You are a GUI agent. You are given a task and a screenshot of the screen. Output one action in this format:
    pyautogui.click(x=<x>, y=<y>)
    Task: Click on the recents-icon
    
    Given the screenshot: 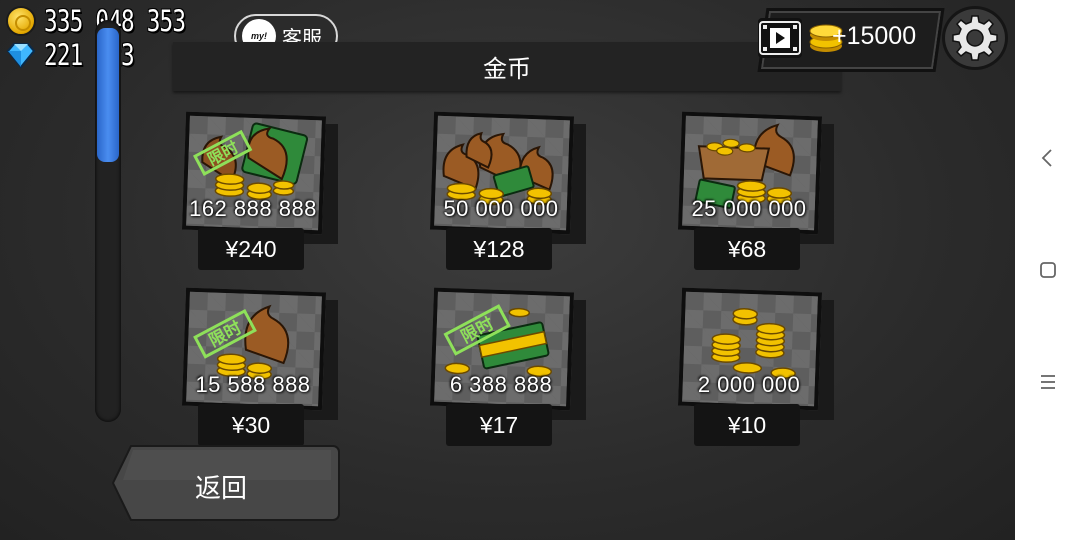 What is the action you would take?
    pyautogui.click(x=1048, y=382)
    